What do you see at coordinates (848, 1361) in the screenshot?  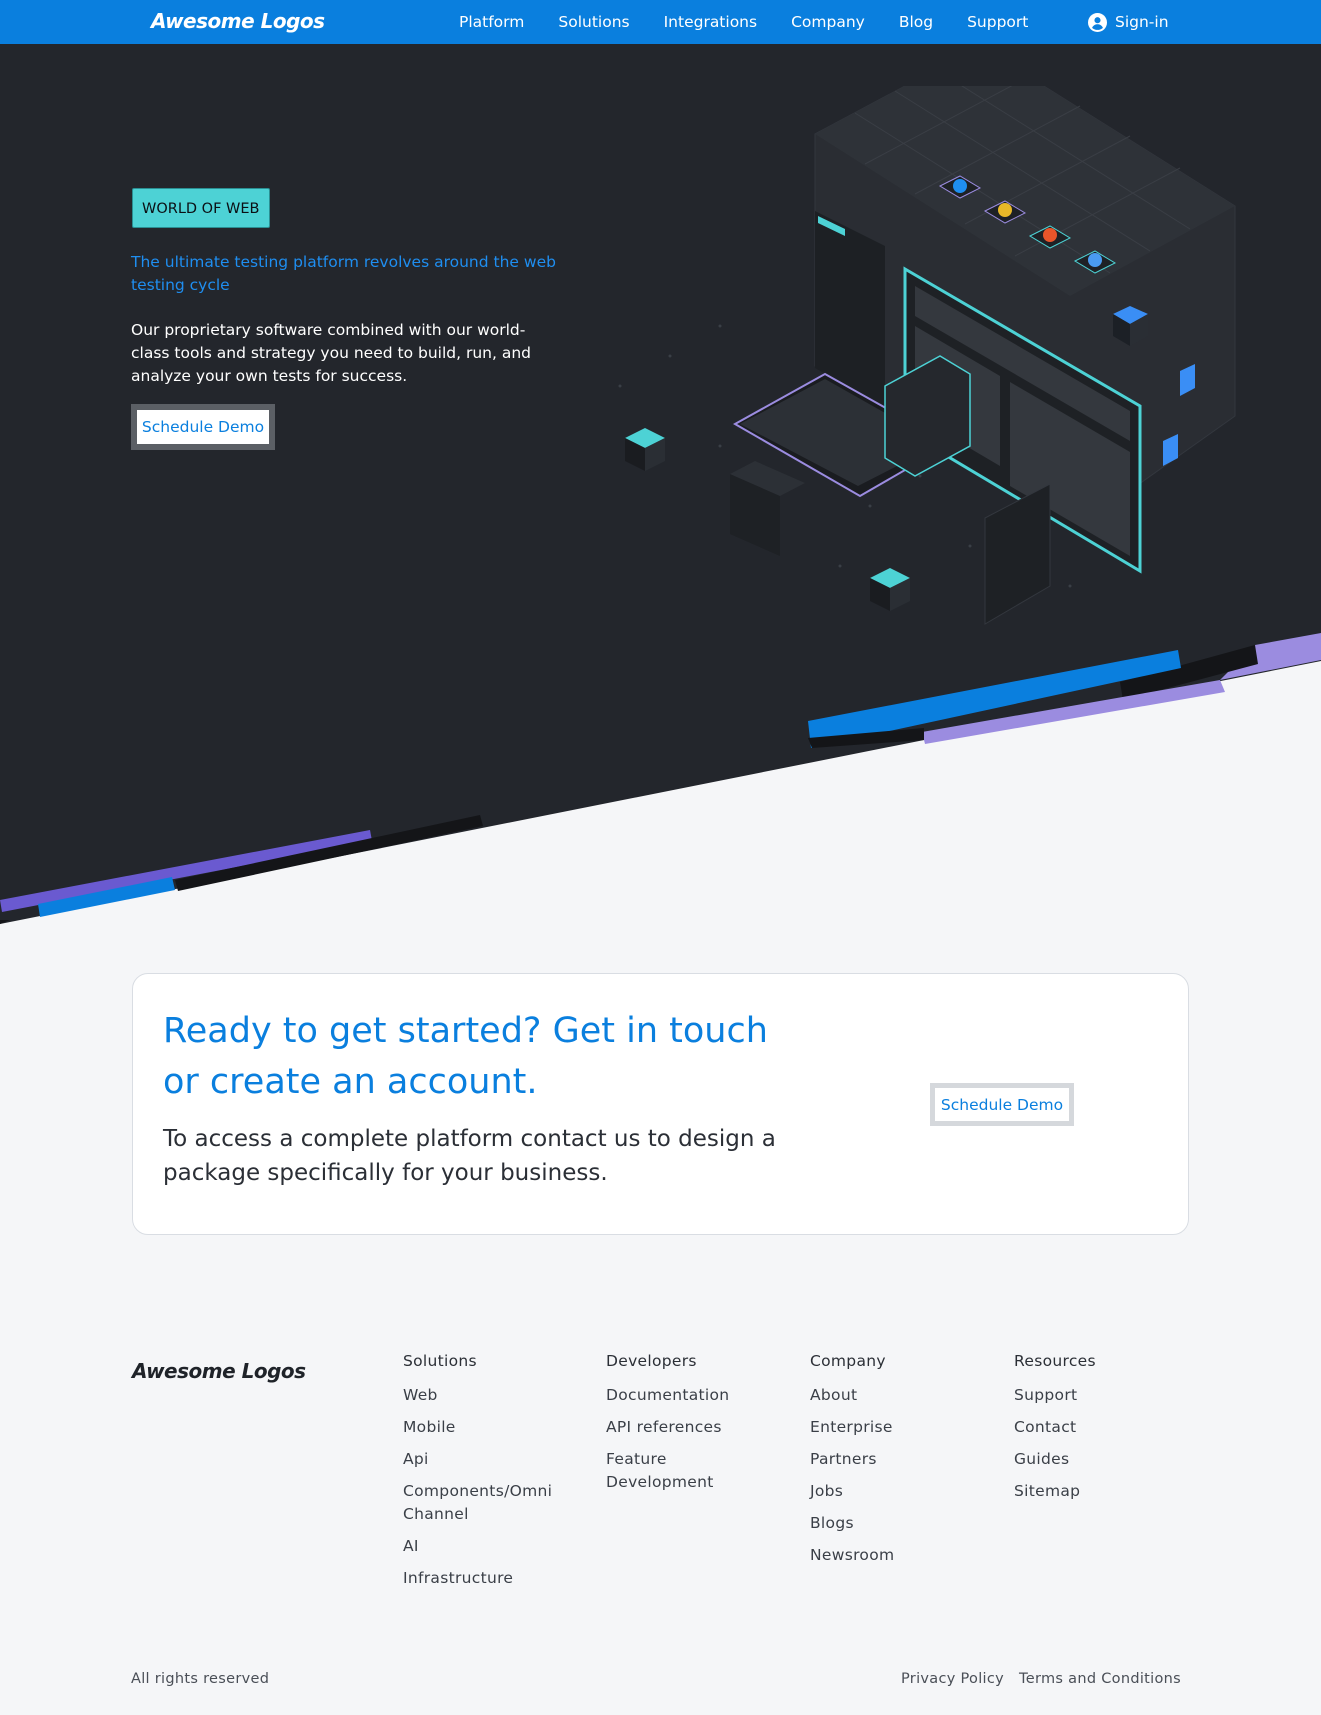 I see `footer-column-title: Company` at bounding box center [848, 1361].